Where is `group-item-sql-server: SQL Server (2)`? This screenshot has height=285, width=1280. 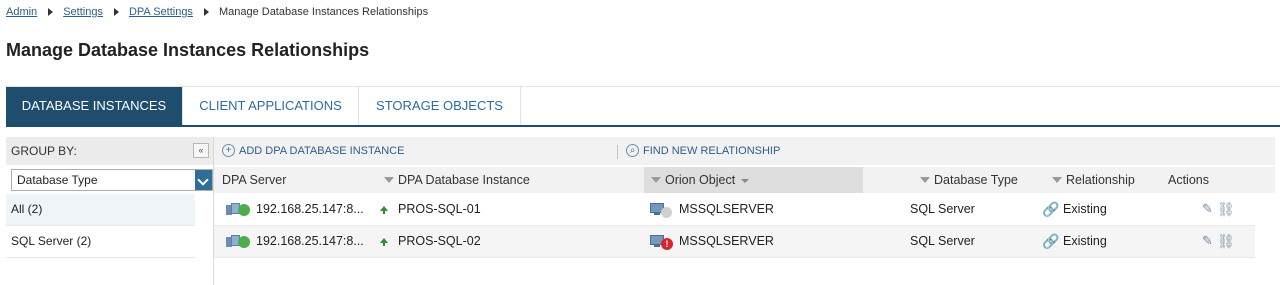 group-item-sql-server: SQL Server (2) is located at coordinates (100, 242).